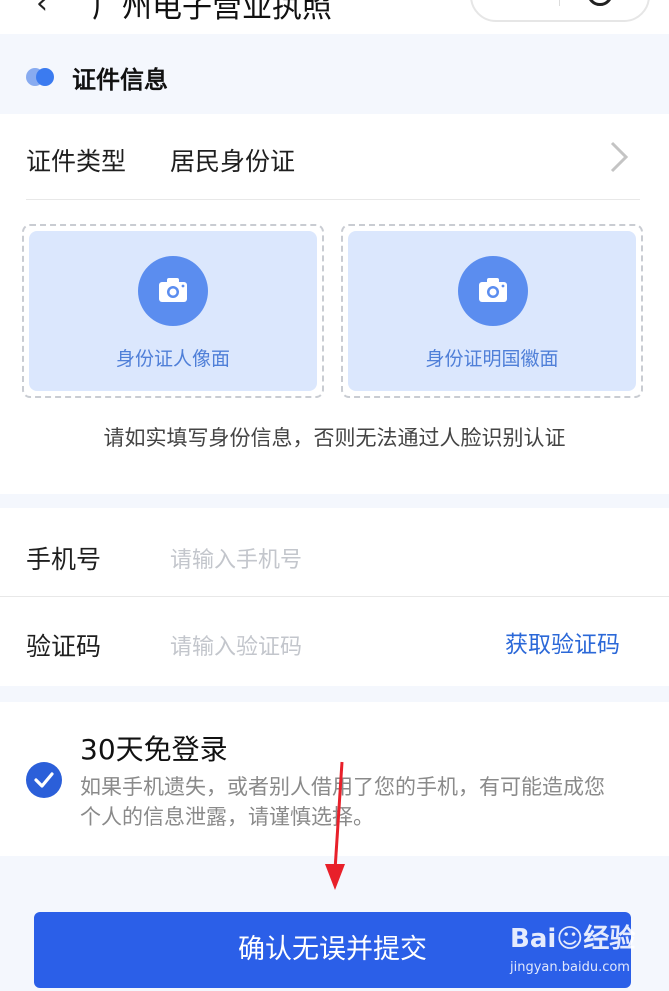 This screenshot has height=991, width=669. What do you see at coordinates (172, 359) in the screenshot?
I see `upload-front-label: 身份证人像面` at bounding box center [172, 359].